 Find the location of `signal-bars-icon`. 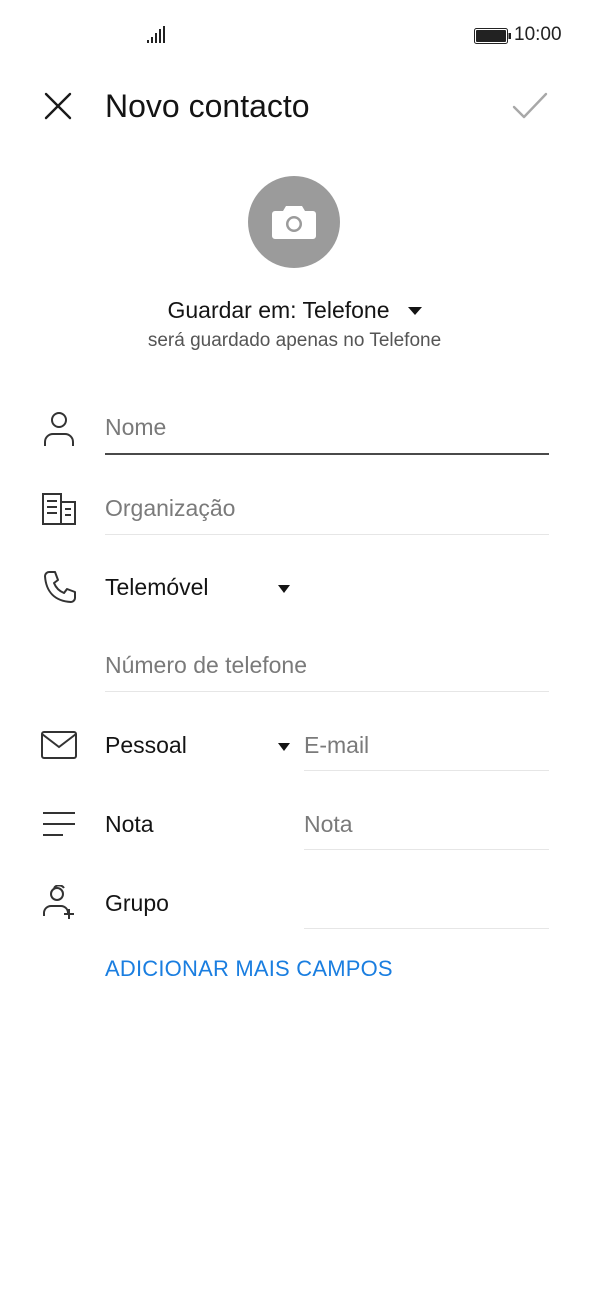

signal-bars-icon is located at coordinates (156, 34).